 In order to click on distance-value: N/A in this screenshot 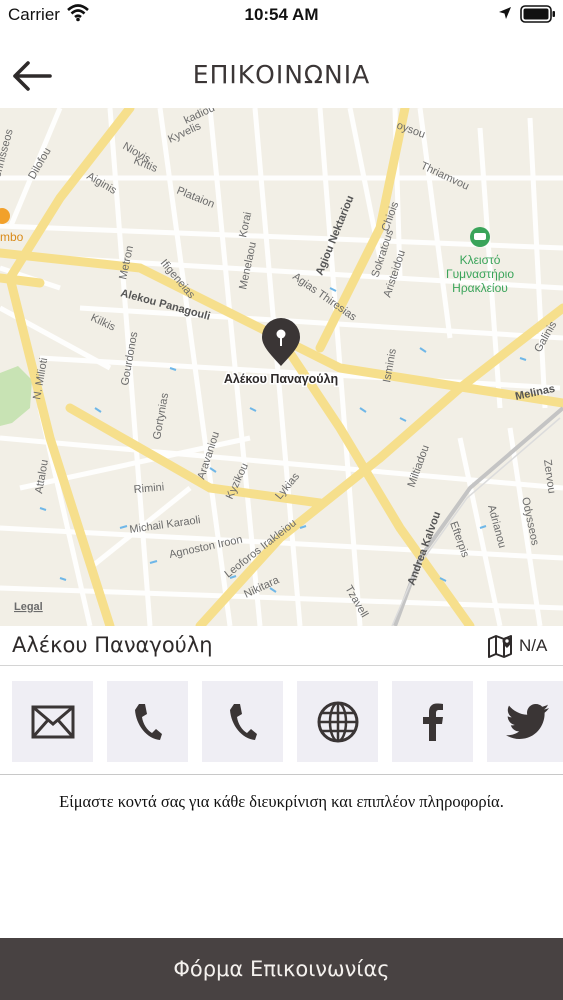, I will do `click(533, 645)`.